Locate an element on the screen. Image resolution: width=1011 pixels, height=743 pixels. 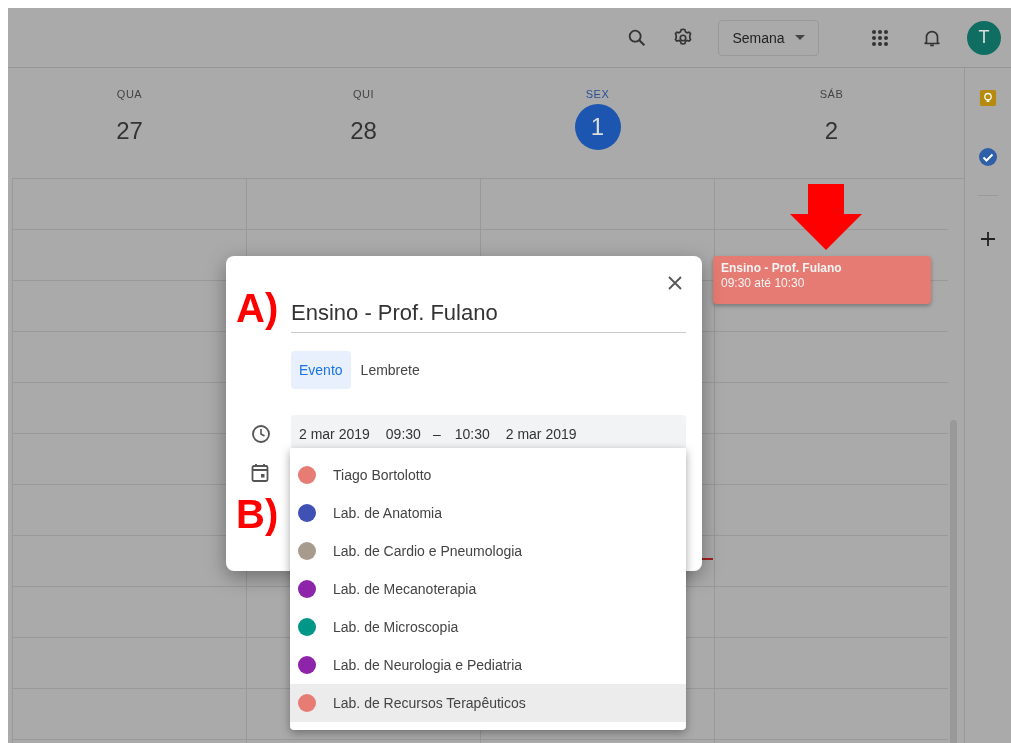
annotation-label: A) is located at coordinates (257, 308).